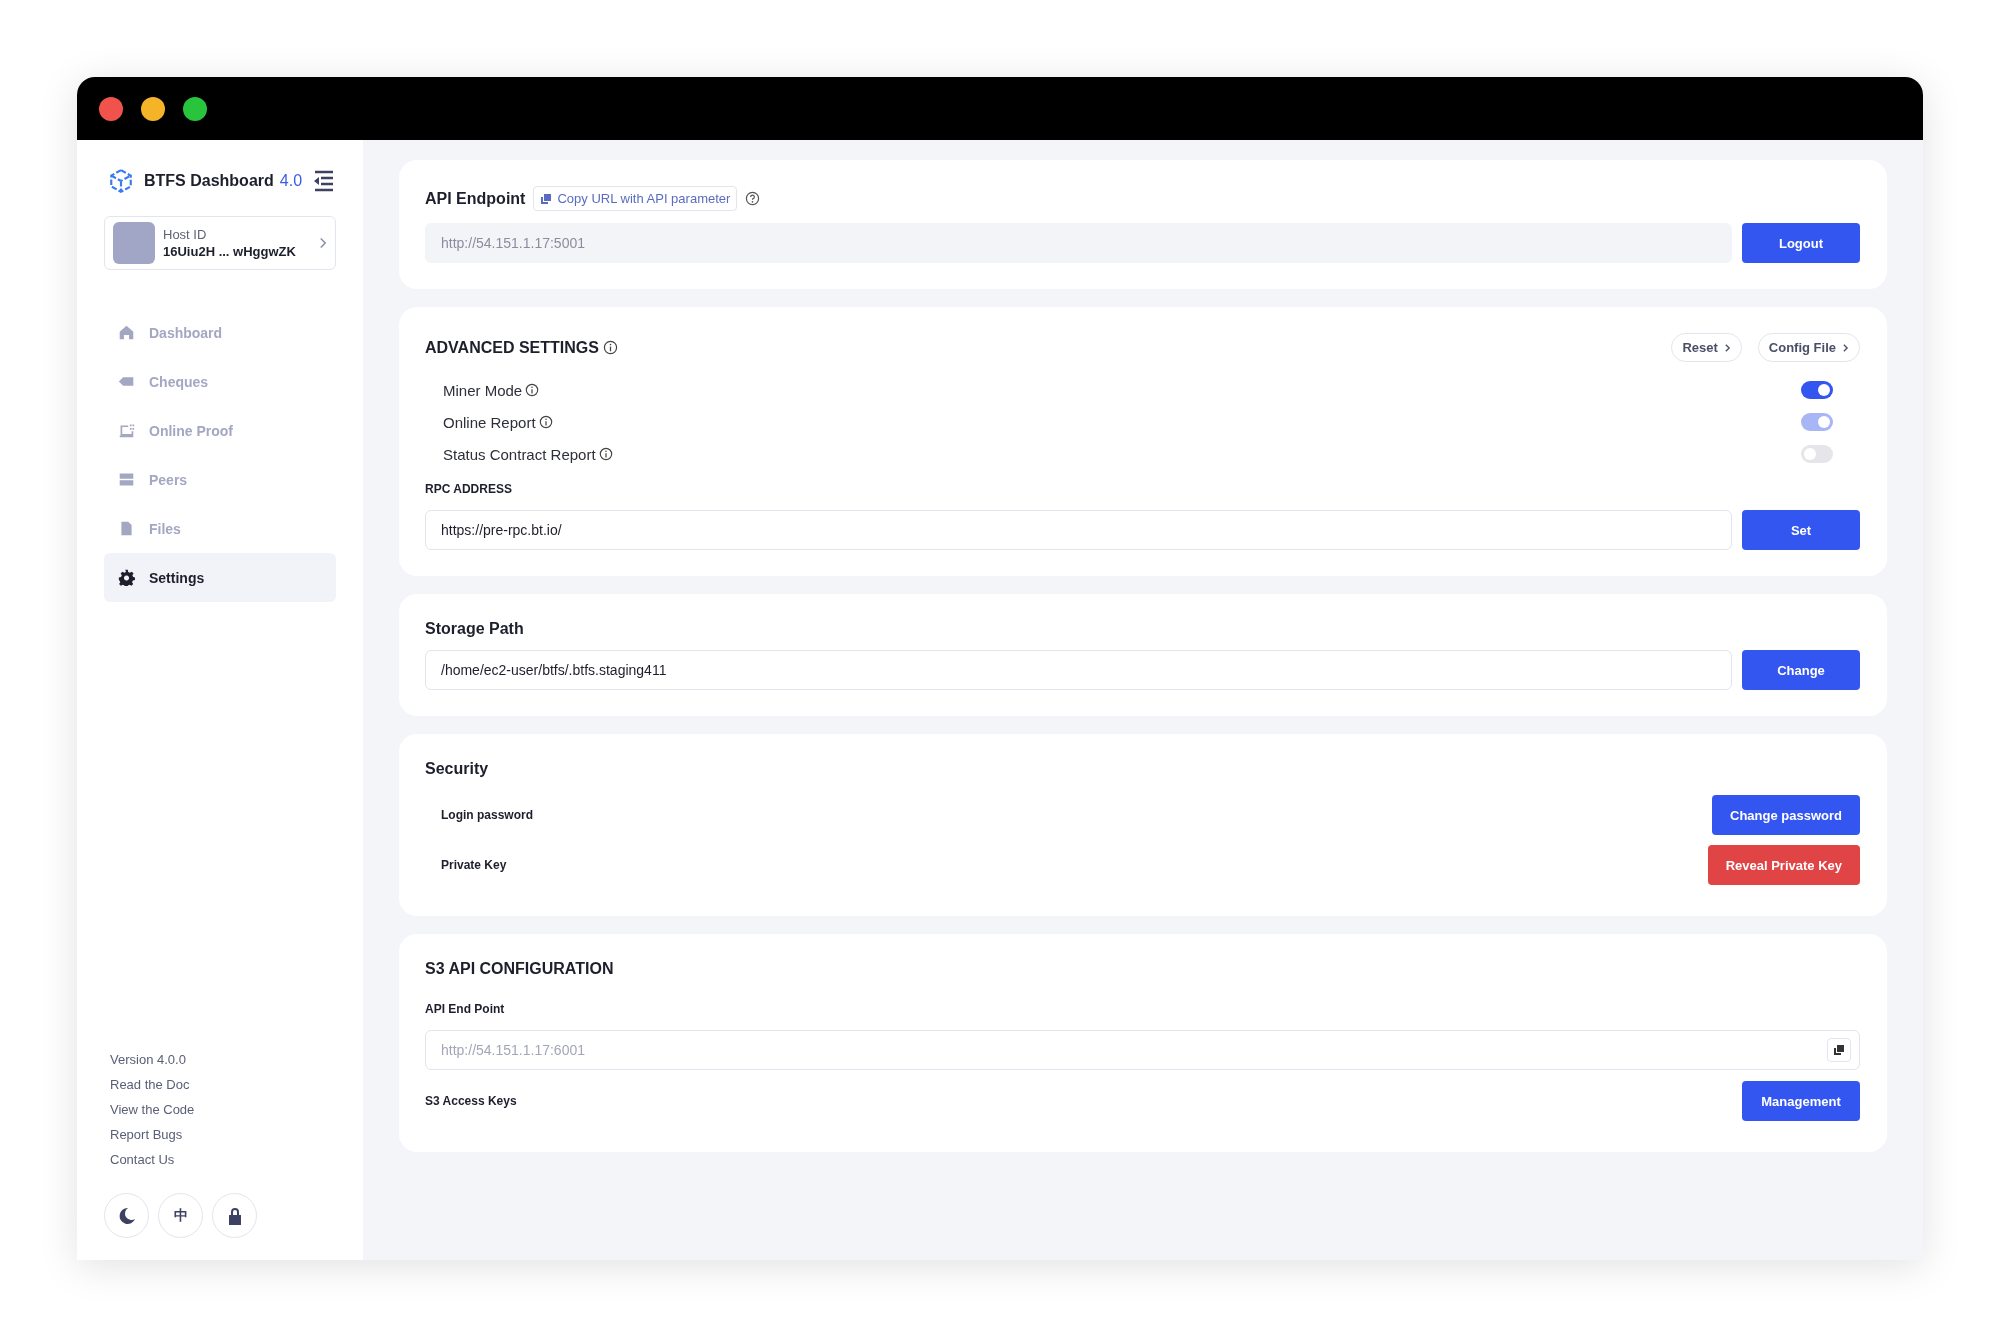  I want to click on setting-label: S3 Access Keys, so click(471, 1101).